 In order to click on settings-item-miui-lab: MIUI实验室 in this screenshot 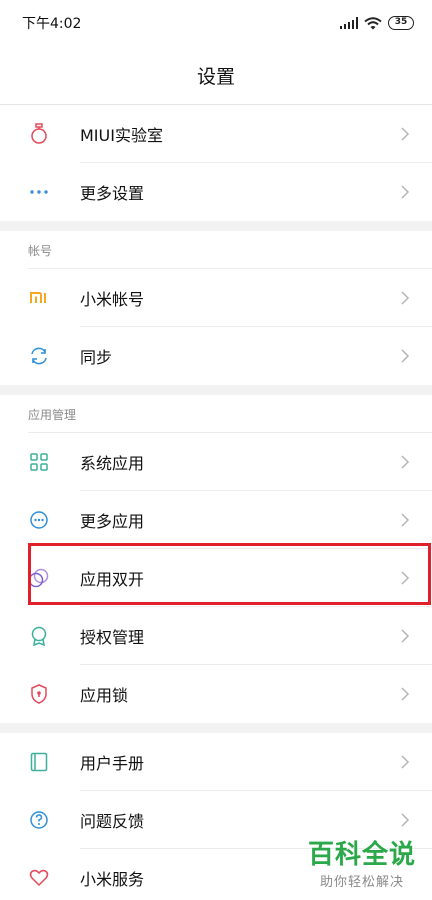, I will do `click(216, 134)`.